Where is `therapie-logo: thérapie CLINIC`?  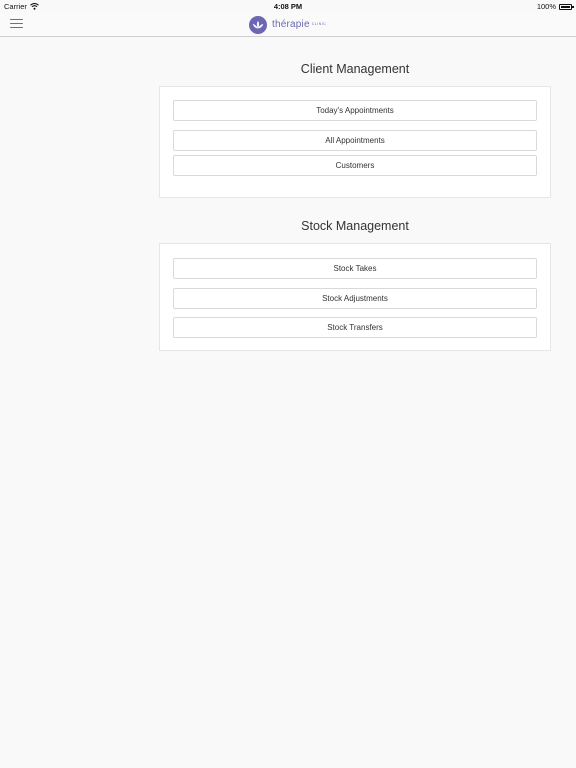 therapie-logo: thérapie CLINIC is located at coordinates (287, 24).